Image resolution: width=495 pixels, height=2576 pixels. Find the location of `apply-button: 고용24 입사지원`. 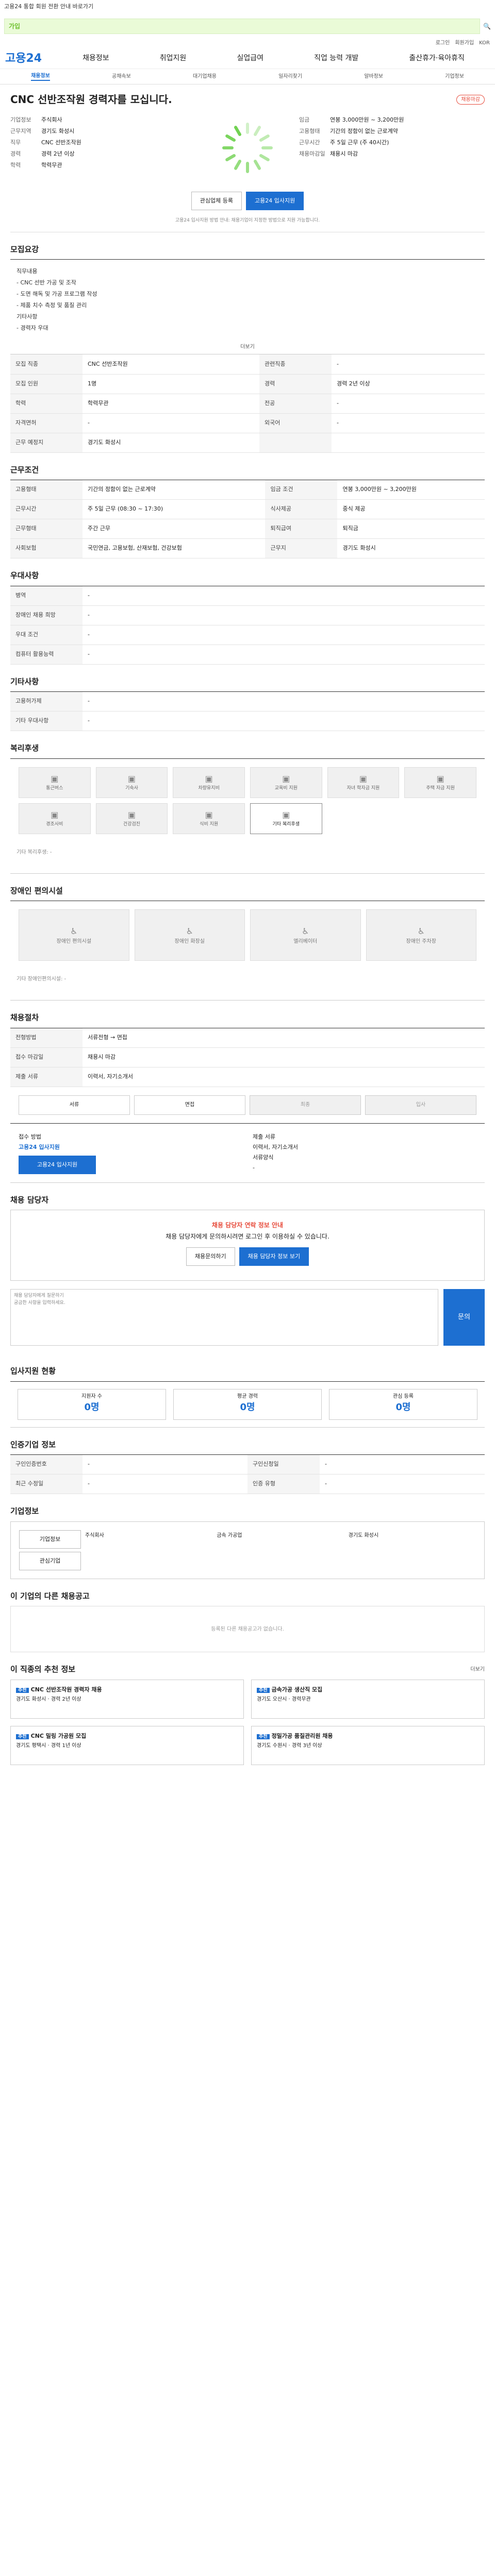

apply-button: 고용24 입사지원 is located at coordinates (275, 201).